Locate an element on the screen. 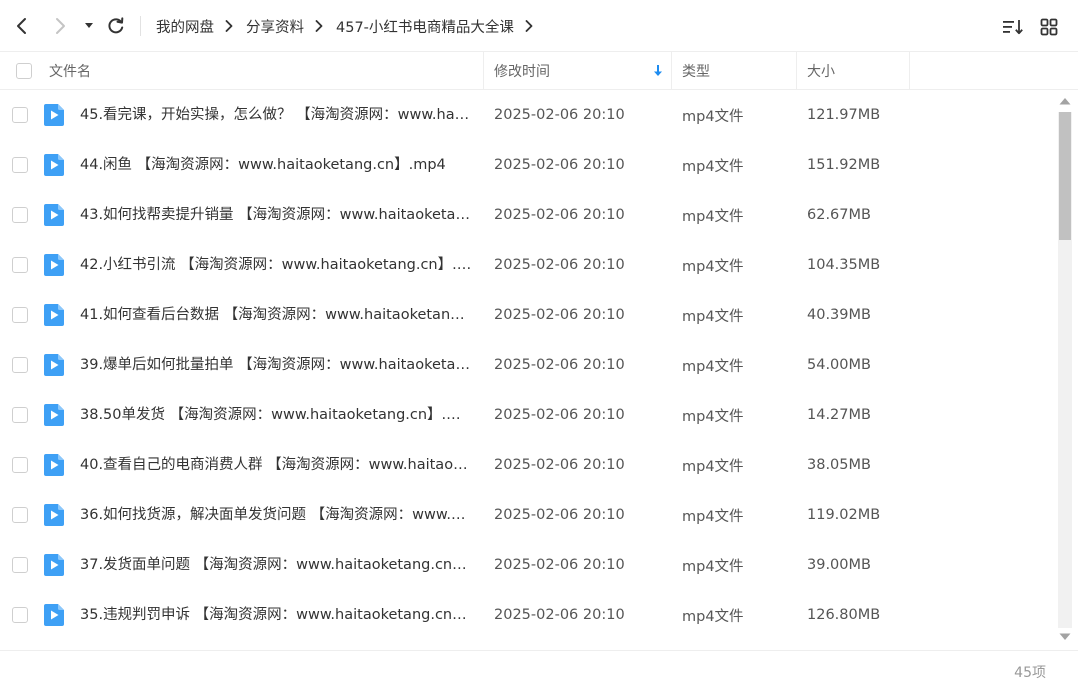 The width and height of the screenshot is (1078, 689). column-header-modified: 修改时间 is located at coordinates (522, 71).